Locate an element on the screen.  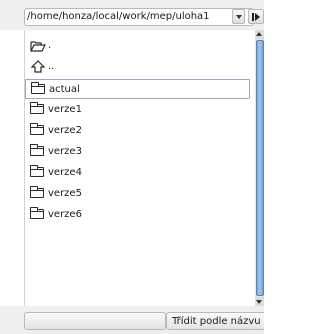
open-folder-icon is located at coordinates (38, 47).